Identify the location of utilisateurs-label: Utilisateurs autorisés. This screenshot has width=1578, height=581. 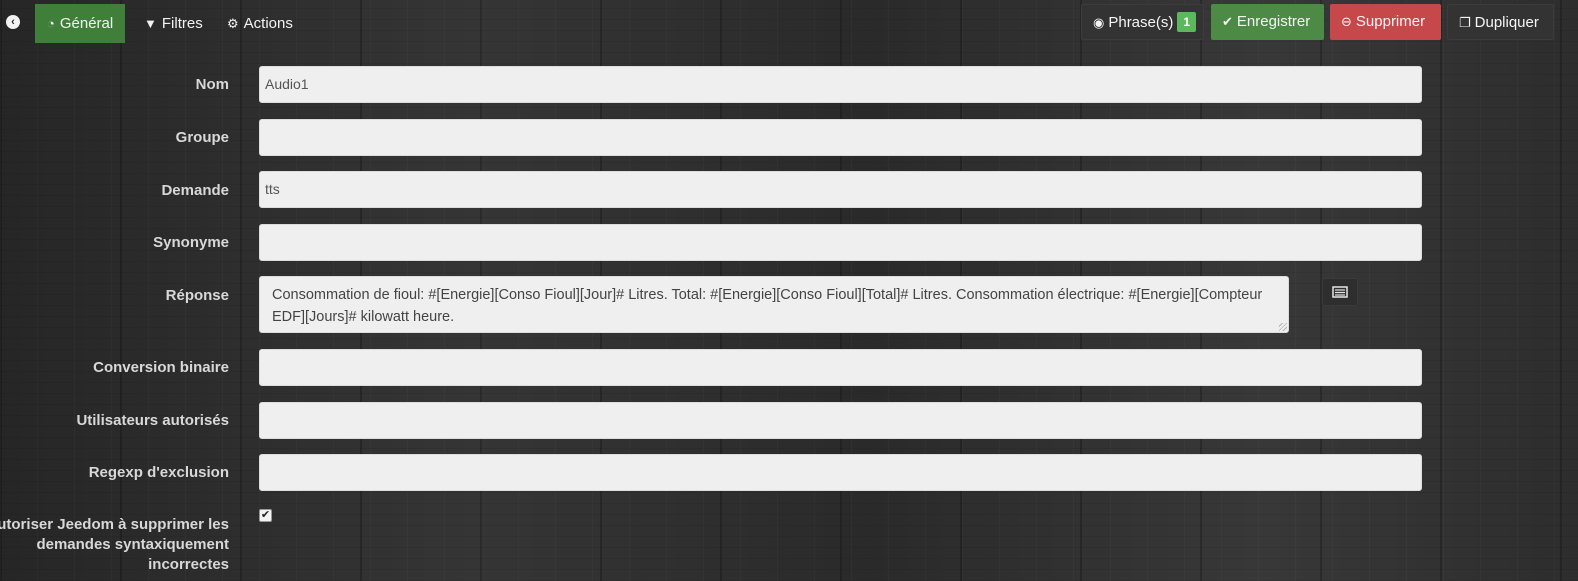
(152, 420).